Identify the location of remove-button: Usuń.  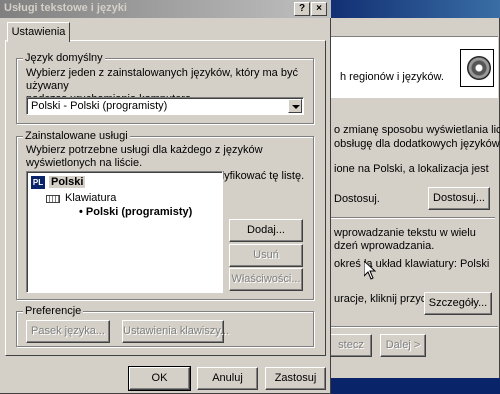
(266, 255).